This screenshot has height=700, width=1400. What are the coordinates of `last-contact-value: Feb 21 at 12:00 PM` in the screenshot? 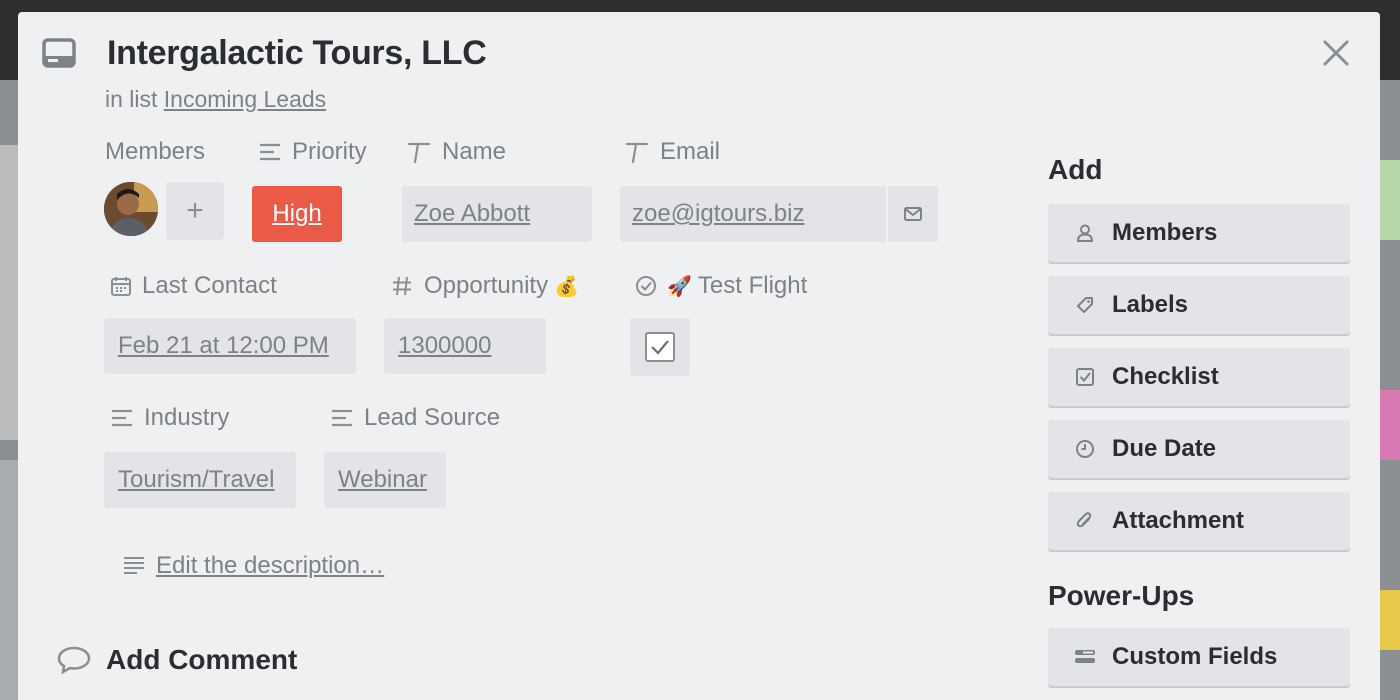 It's located at (230, 346).